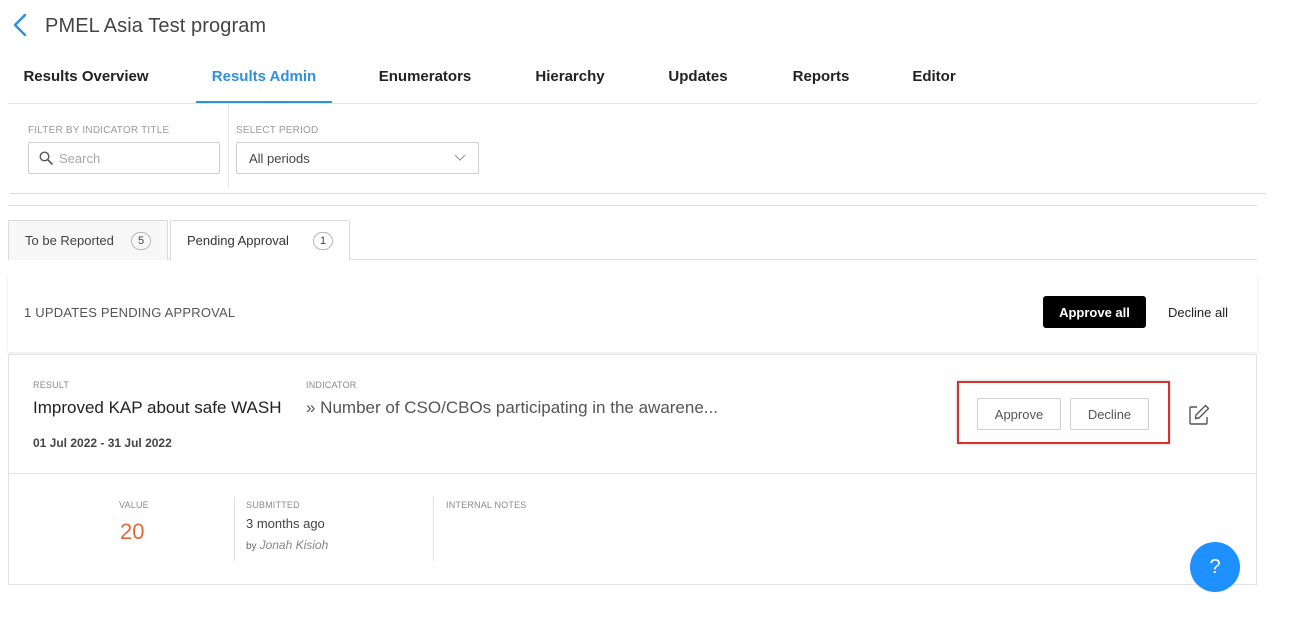  I want to click on tab-results-admin: Results Admin, so click(264, 77).